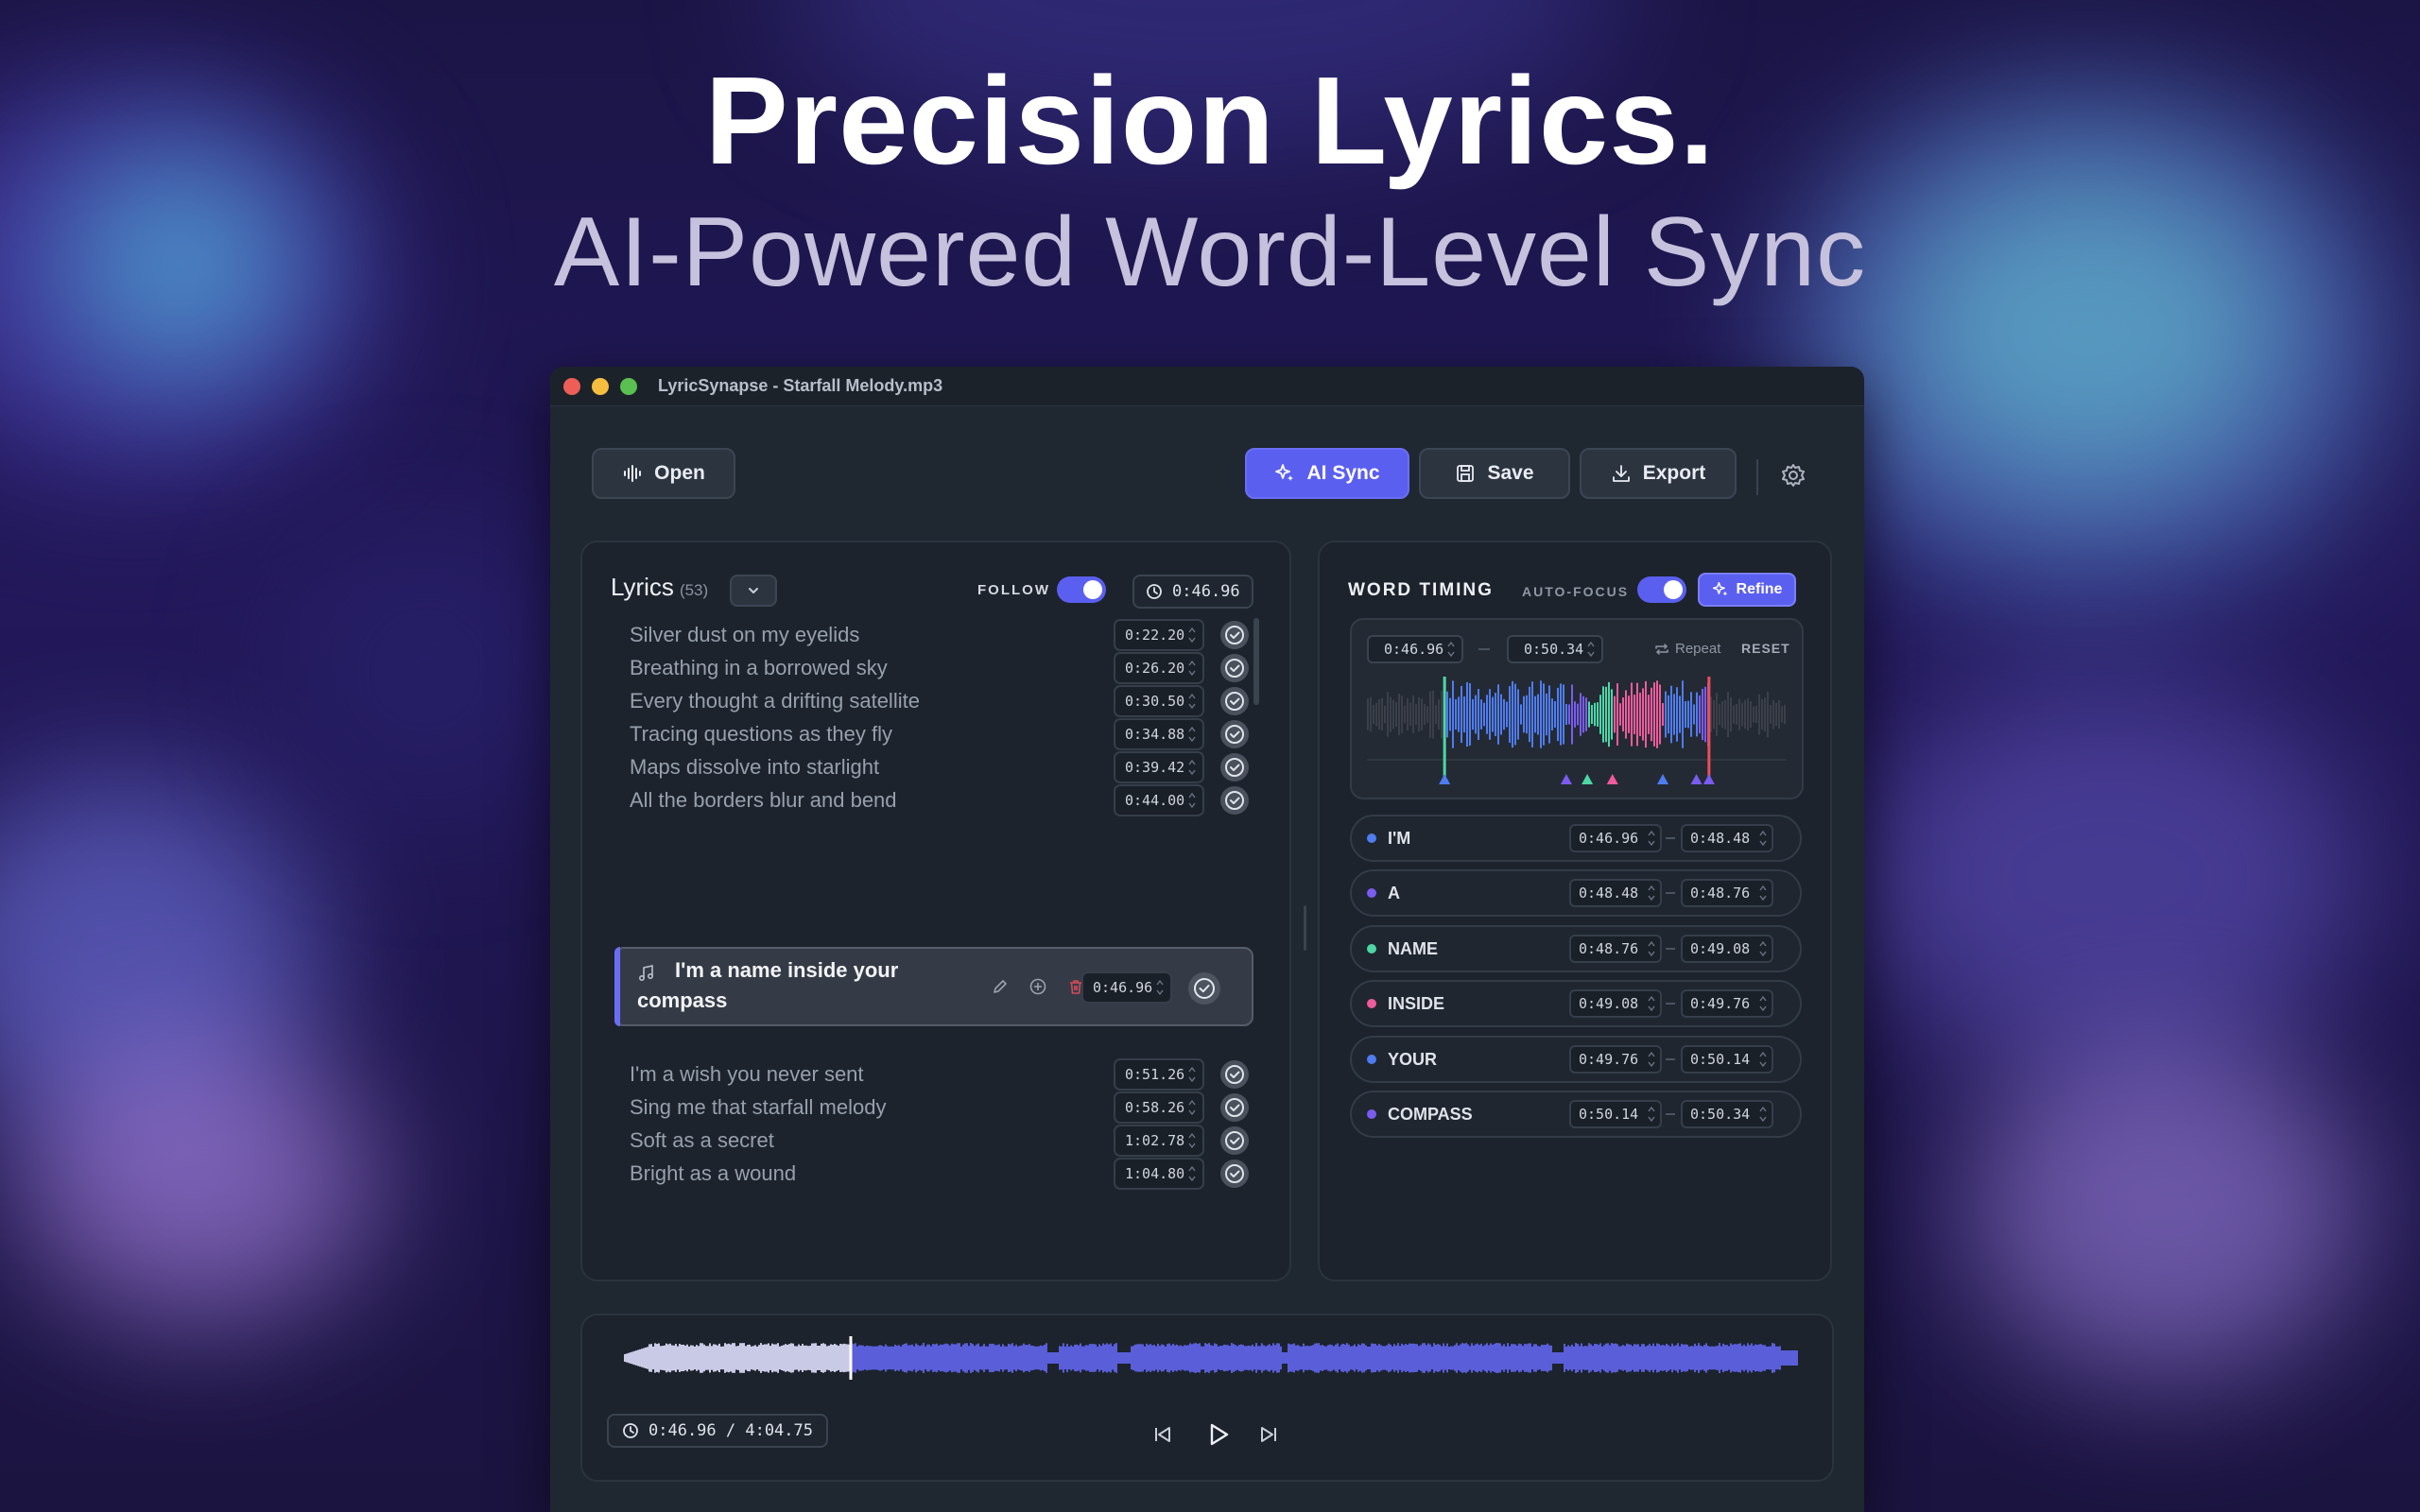  What do you see at coordinates (1727, 948) in the screenshot?
I see `word-end-input: 0:49.08` at bounding box center [1727, 948].